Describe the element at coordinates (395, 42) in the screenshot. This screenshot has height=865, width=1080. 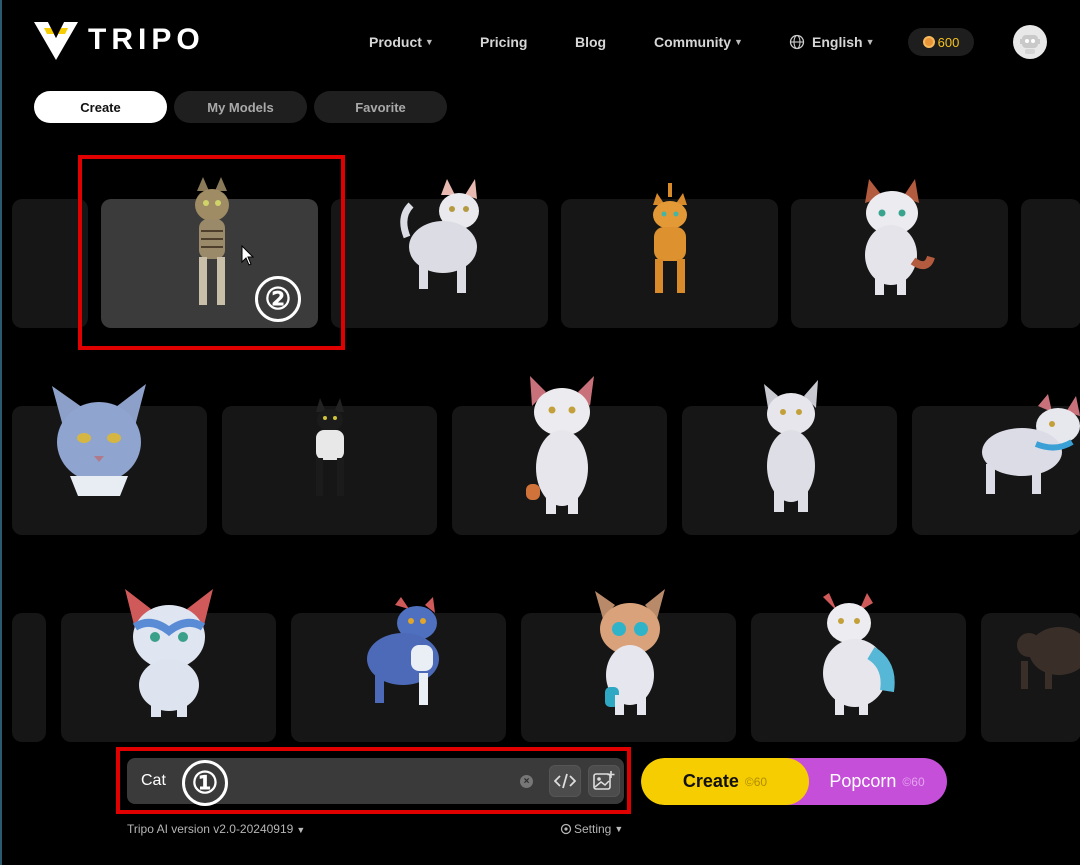
I see `nav-product-label: Product` at that location.